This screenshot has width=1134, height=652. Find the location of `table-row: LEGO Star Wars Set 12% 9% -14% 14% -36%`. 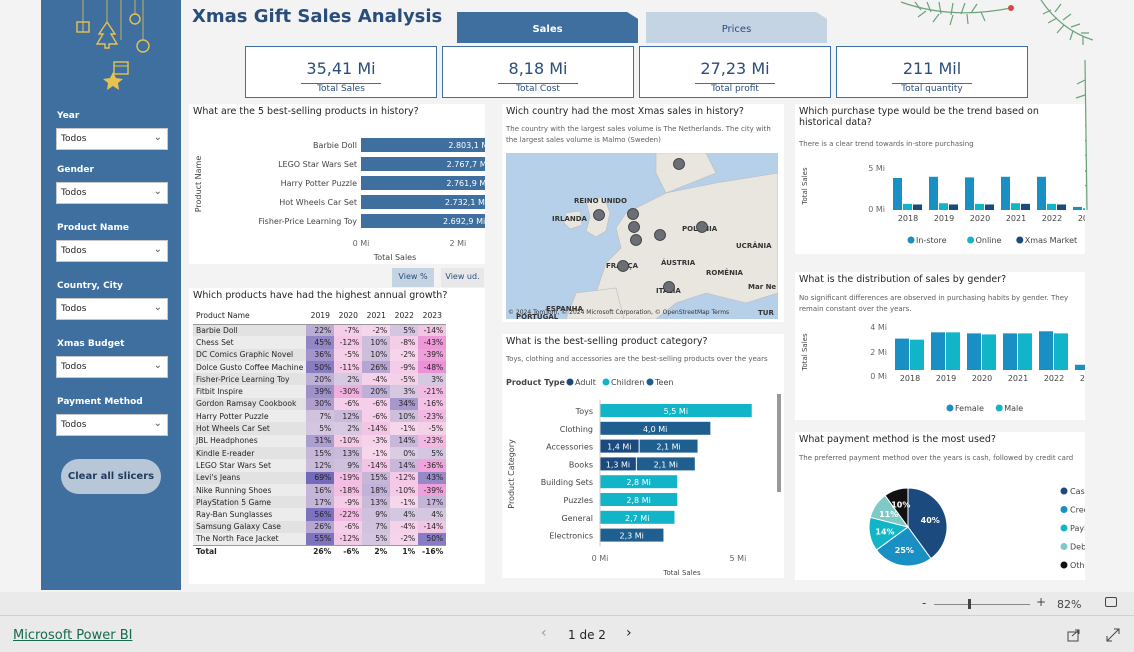

table-row: LEGO Star Wars Set 12% 9% -14% 14% -36% is located at coordinates (320, 465).